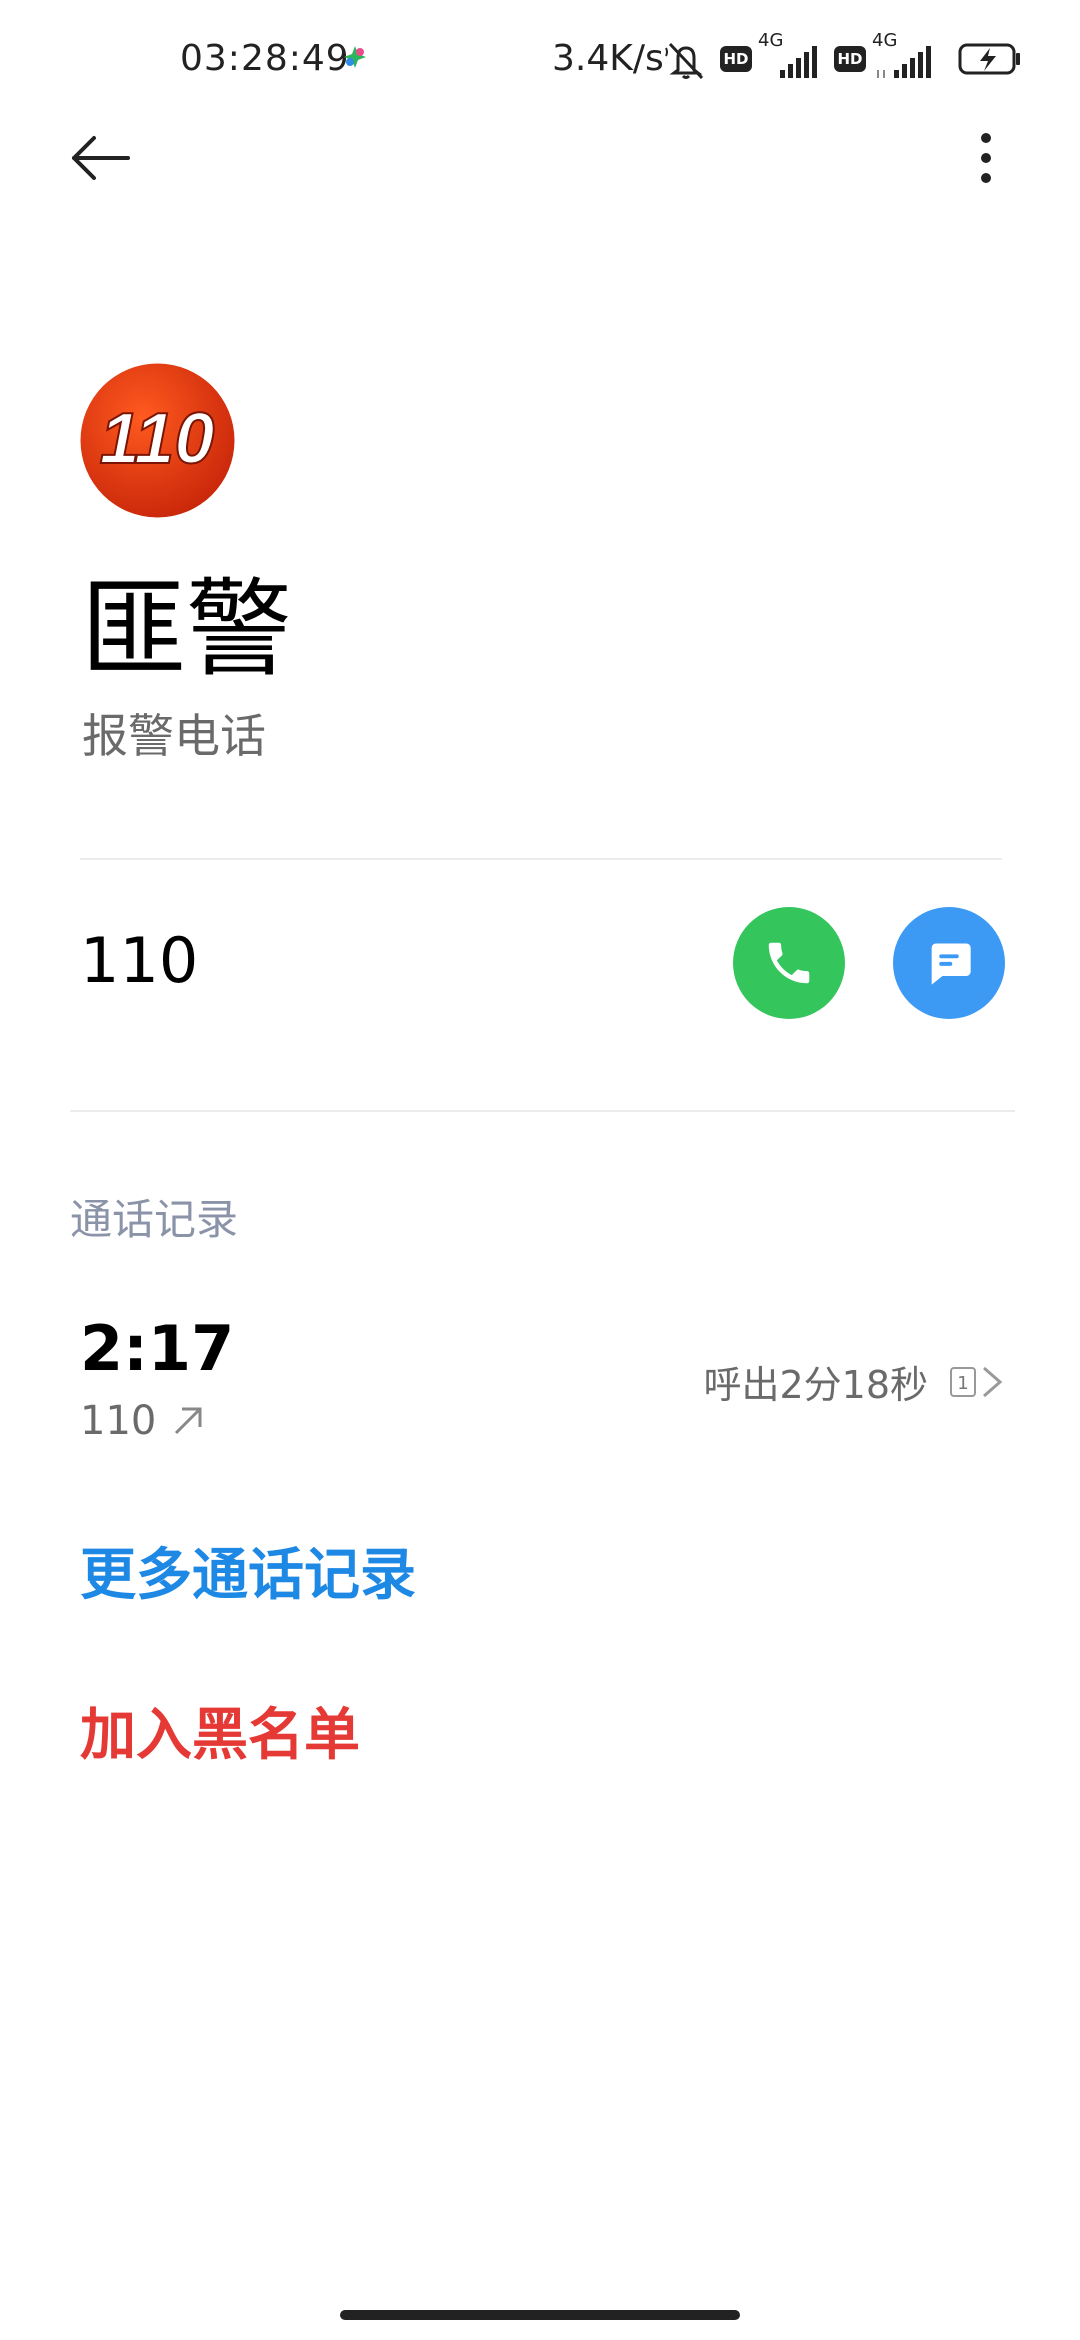 This screenshot has width=1080, height=2340. I want to click on mute-icon, so click(684, 61).